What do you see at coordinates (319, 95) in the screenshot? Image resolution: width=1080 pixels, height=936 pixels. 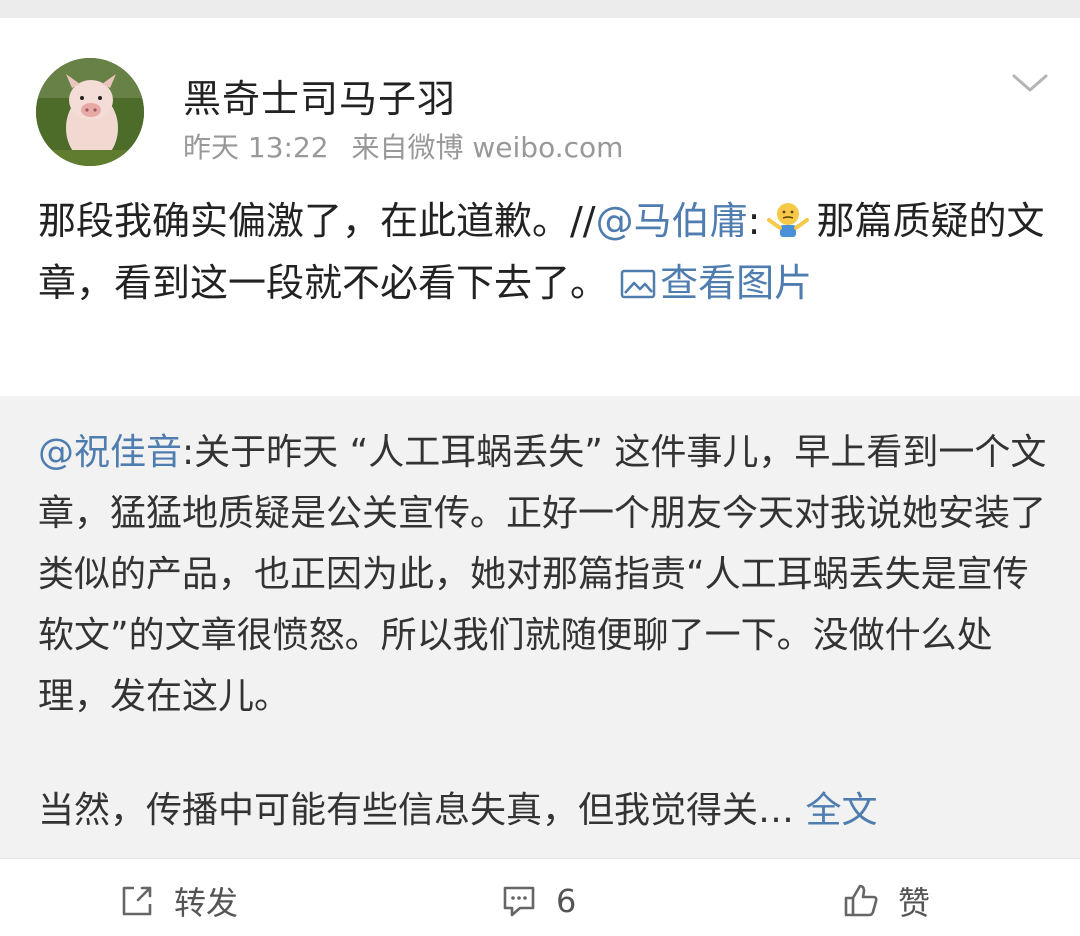 I see `author-name: 黑奇士司马子羽` at bounding box center [319, 95].